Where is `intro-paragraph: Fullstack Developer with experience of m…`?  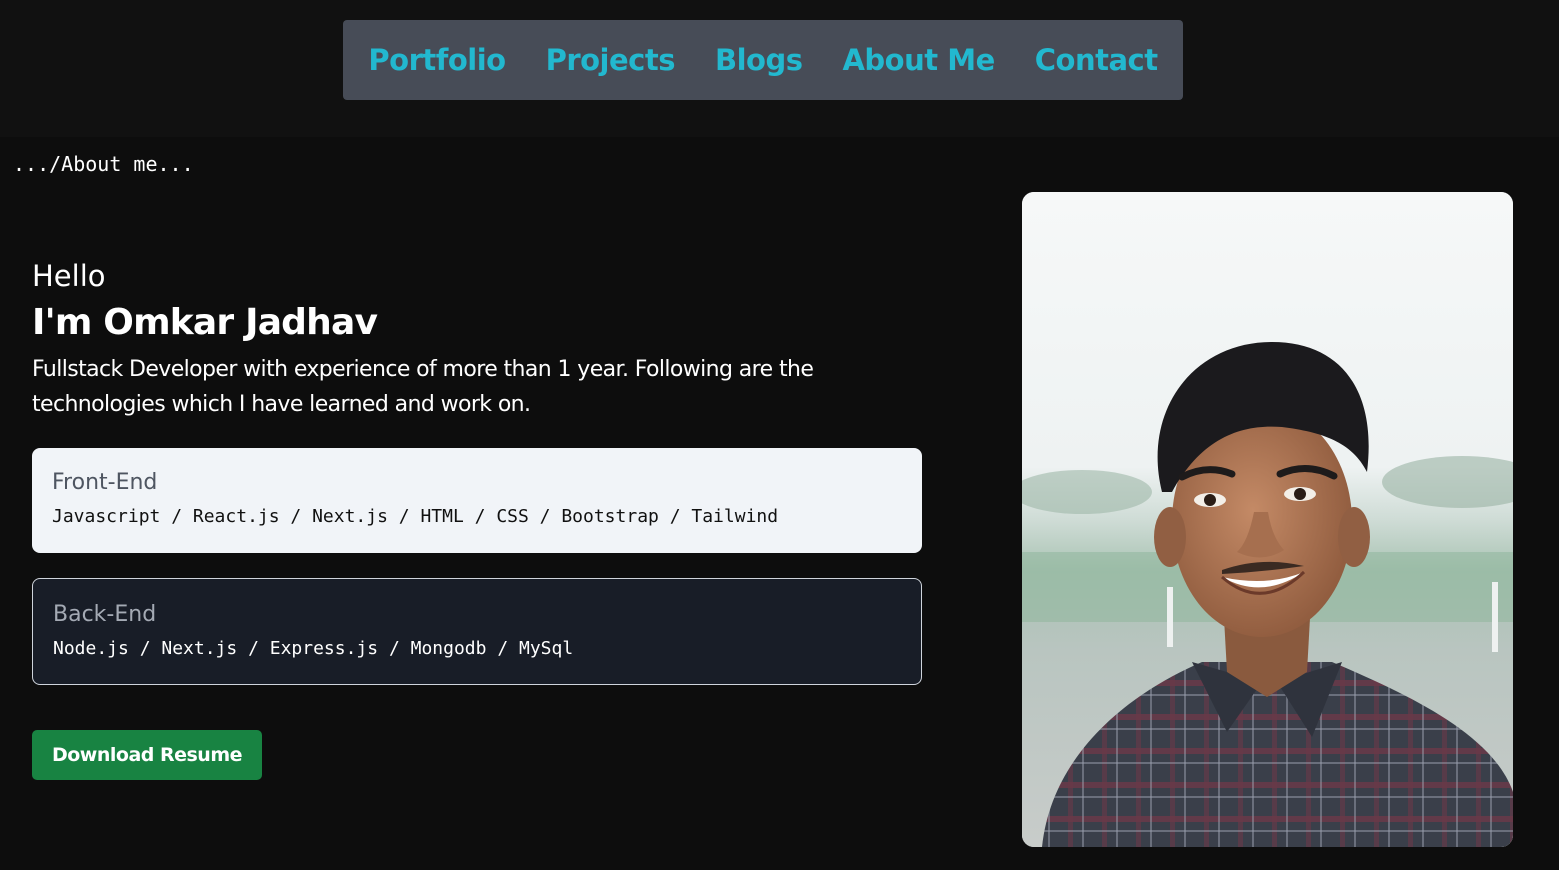
intro-paragraph: Fullstack Developer with experience of m… is located at coordinates (423, 387).